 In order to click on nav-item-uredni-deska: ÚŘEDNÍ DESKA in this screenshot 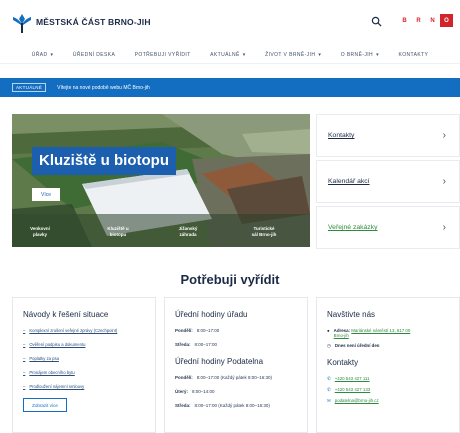, I will do `click(94, 55)`.